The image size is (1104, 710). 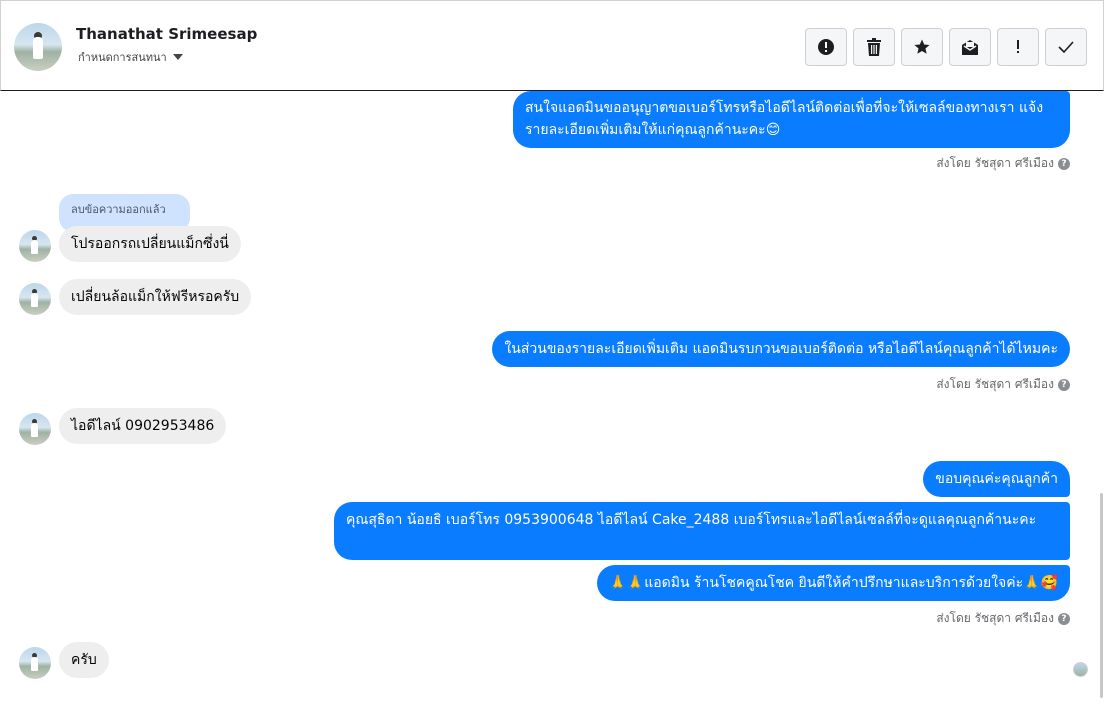 I want to click on conversation-options-label: กำหนดการสนทนา, so click(x=122, y=57).